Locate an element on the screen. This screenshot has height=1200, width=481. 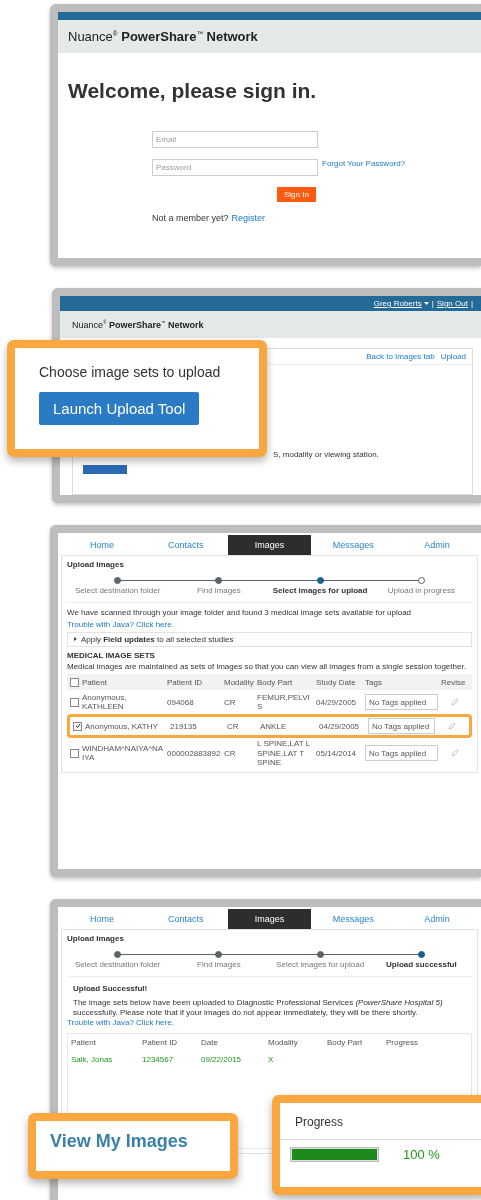
card-link: Back to Images tab is located at coordinates (400, 356).